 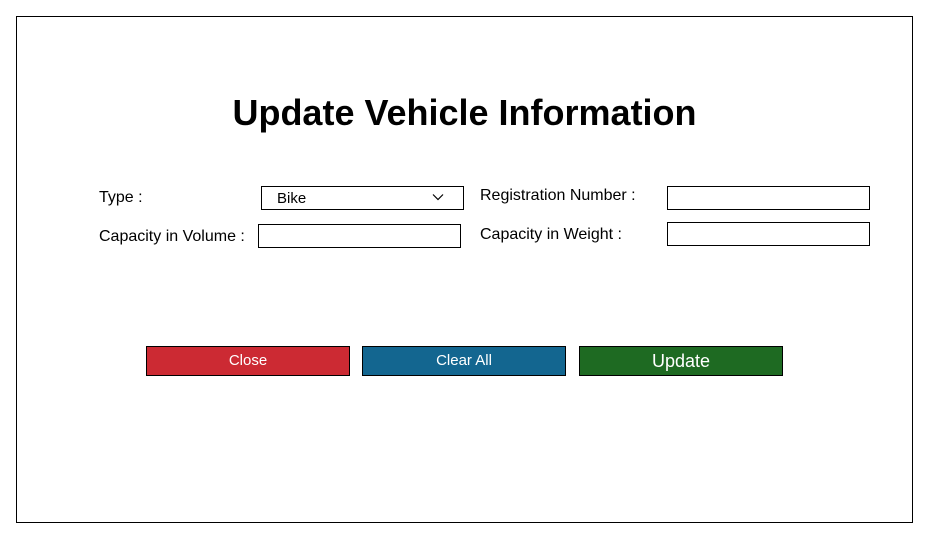 What do you see at coordinates (464, 112) in the screenshot?
I see `page-title: Update Vehicle Information` at bounding box center [464, 112].